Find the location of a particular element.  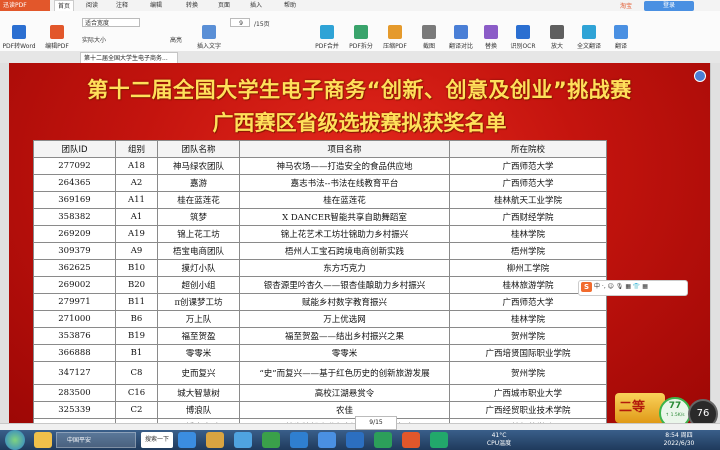

table-cell: 269209 is located at coordinates (74, 234).